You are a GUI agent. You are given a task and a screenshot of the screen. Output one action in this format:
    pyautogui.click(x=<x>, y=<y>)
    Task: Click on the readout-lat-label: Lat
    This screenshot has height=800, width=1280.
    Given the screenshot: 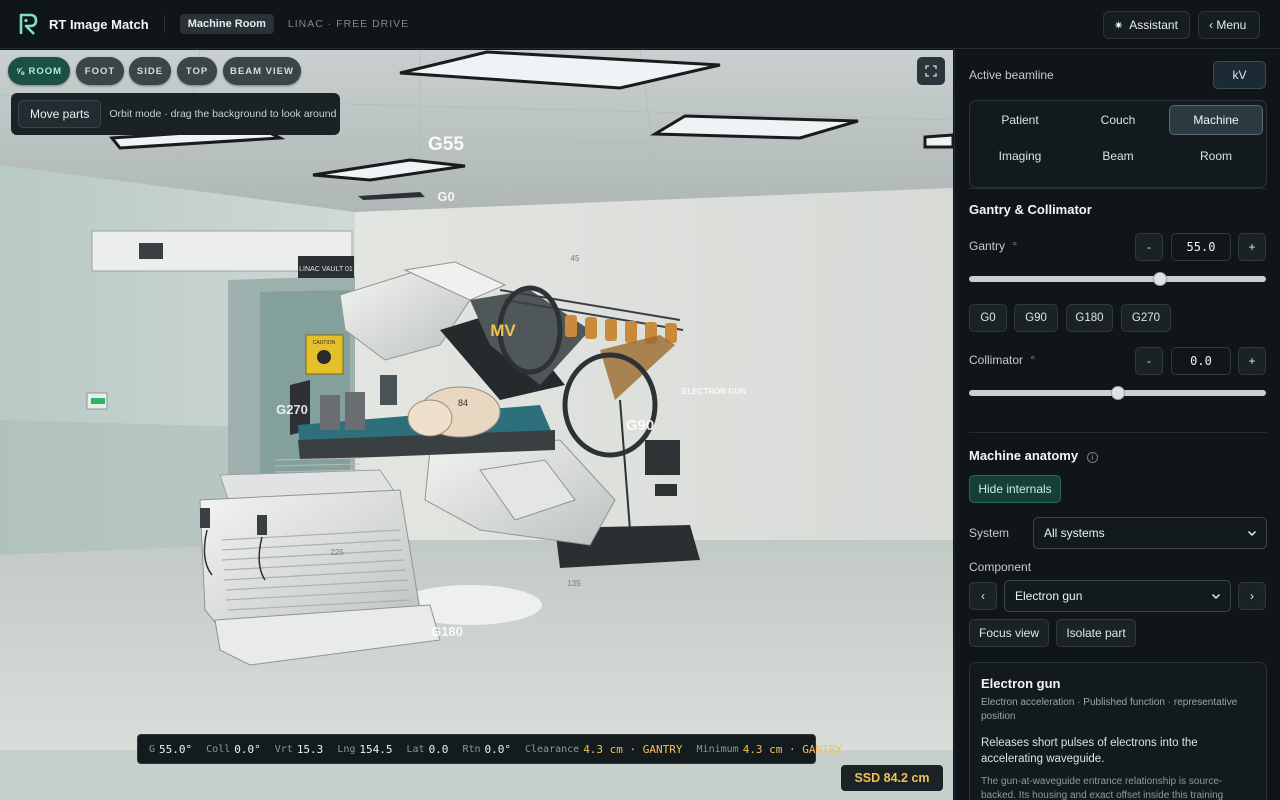 What is the action you would take?
    pyautogui.click(x=415, y=749)
    